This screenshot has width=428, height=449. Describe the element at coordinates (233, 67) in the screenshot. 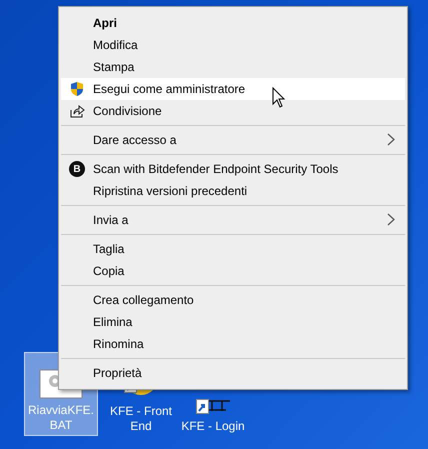

I see `menu-item: Stampa` at that location.